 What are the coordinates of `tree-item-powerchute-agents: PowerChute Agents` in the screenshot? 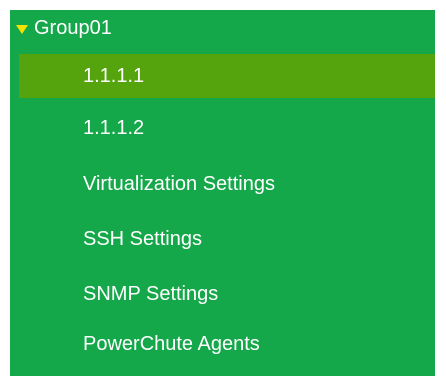 It's located at (222, 344).